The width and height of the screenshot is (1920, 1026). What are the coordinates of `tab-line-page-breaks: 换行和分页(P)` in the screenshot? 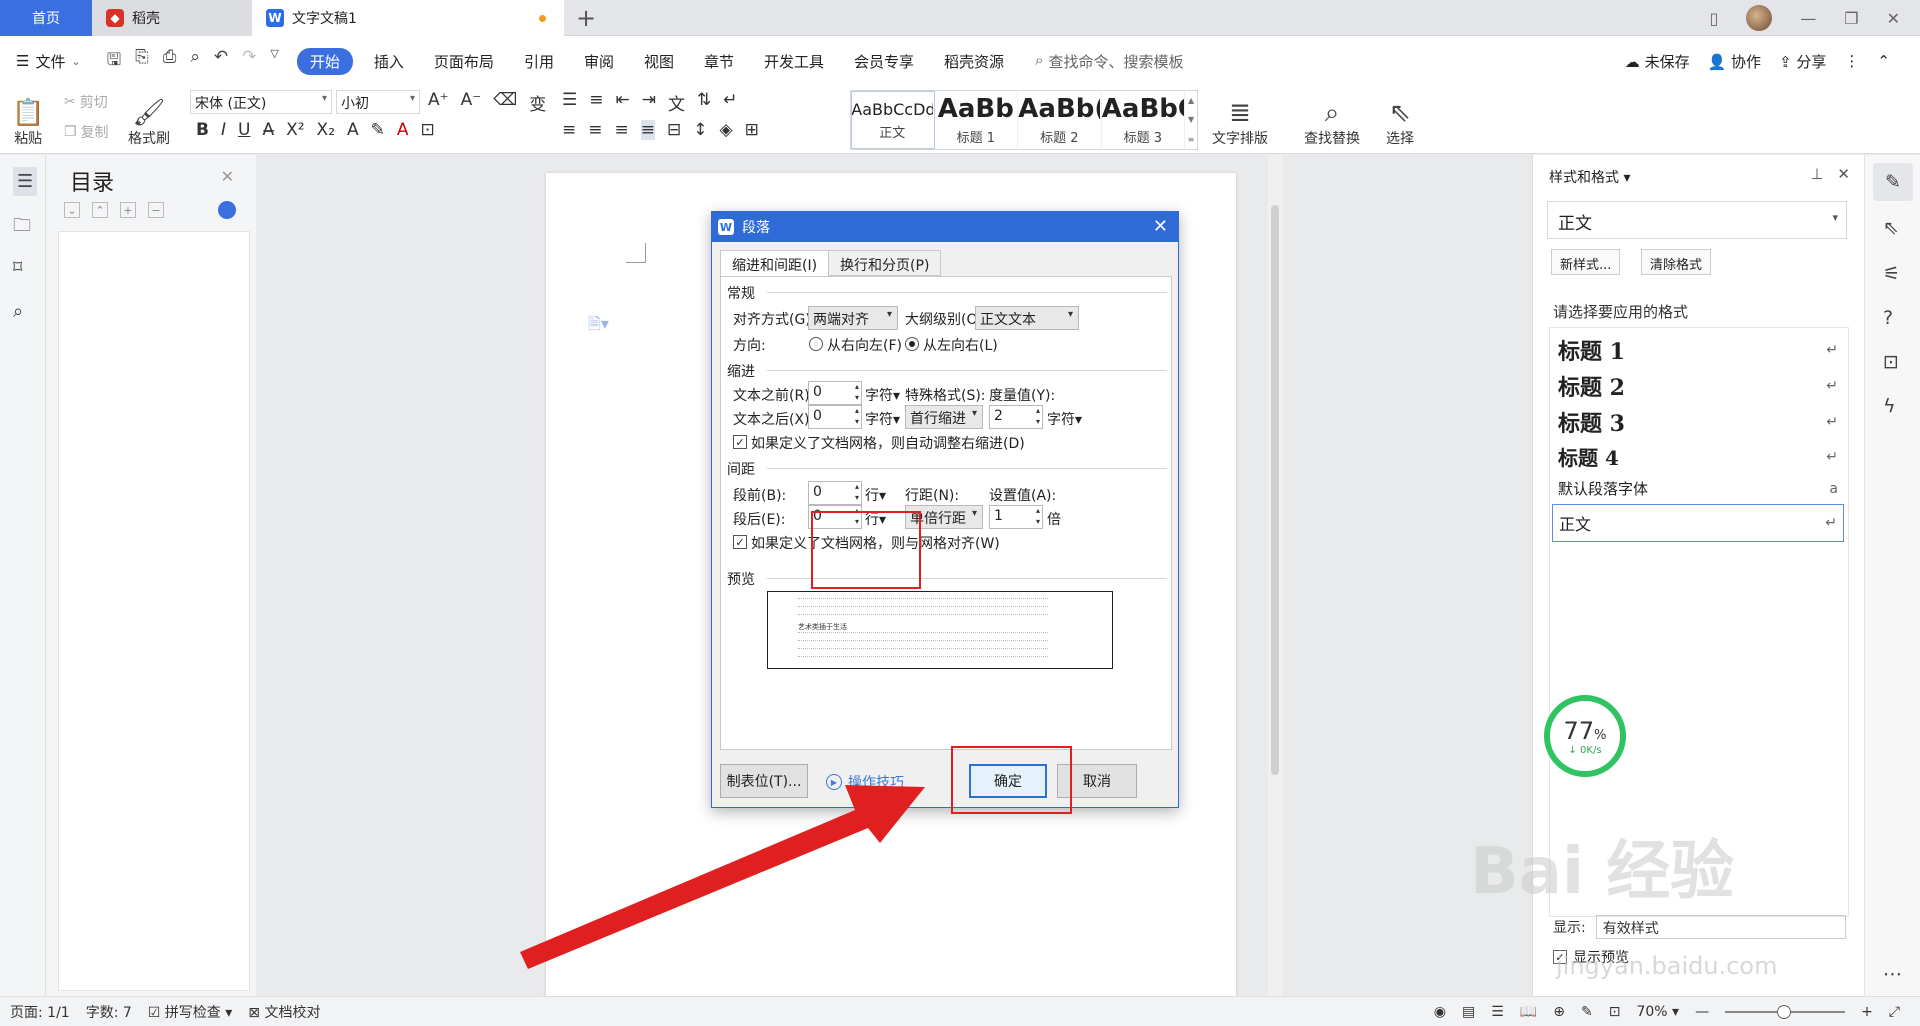 It's located at (885, 263).